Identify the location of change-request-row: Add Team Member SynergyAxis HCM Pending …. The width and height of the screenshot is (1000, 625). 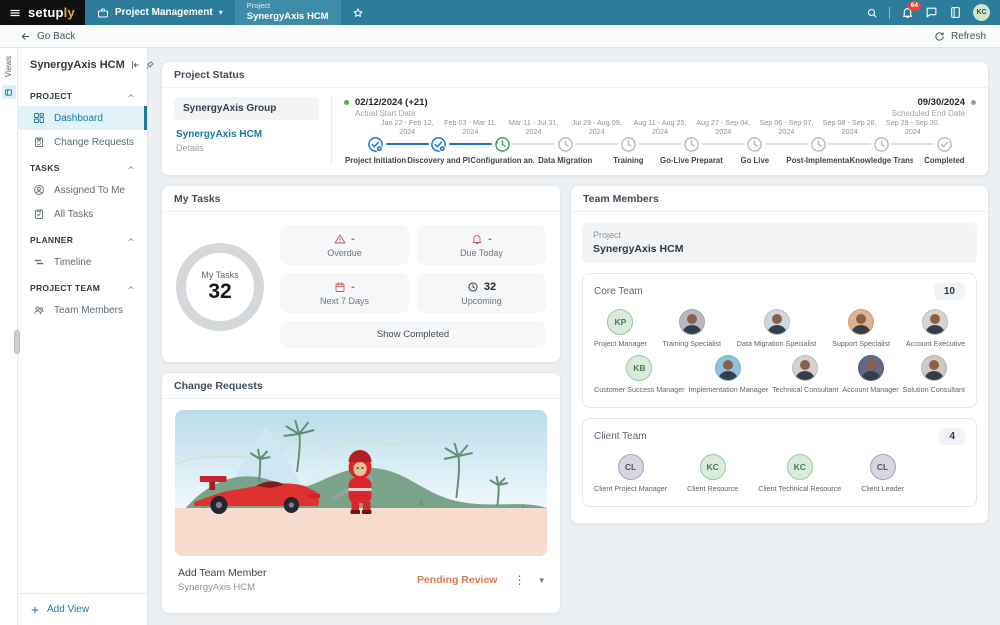
(361, 582).